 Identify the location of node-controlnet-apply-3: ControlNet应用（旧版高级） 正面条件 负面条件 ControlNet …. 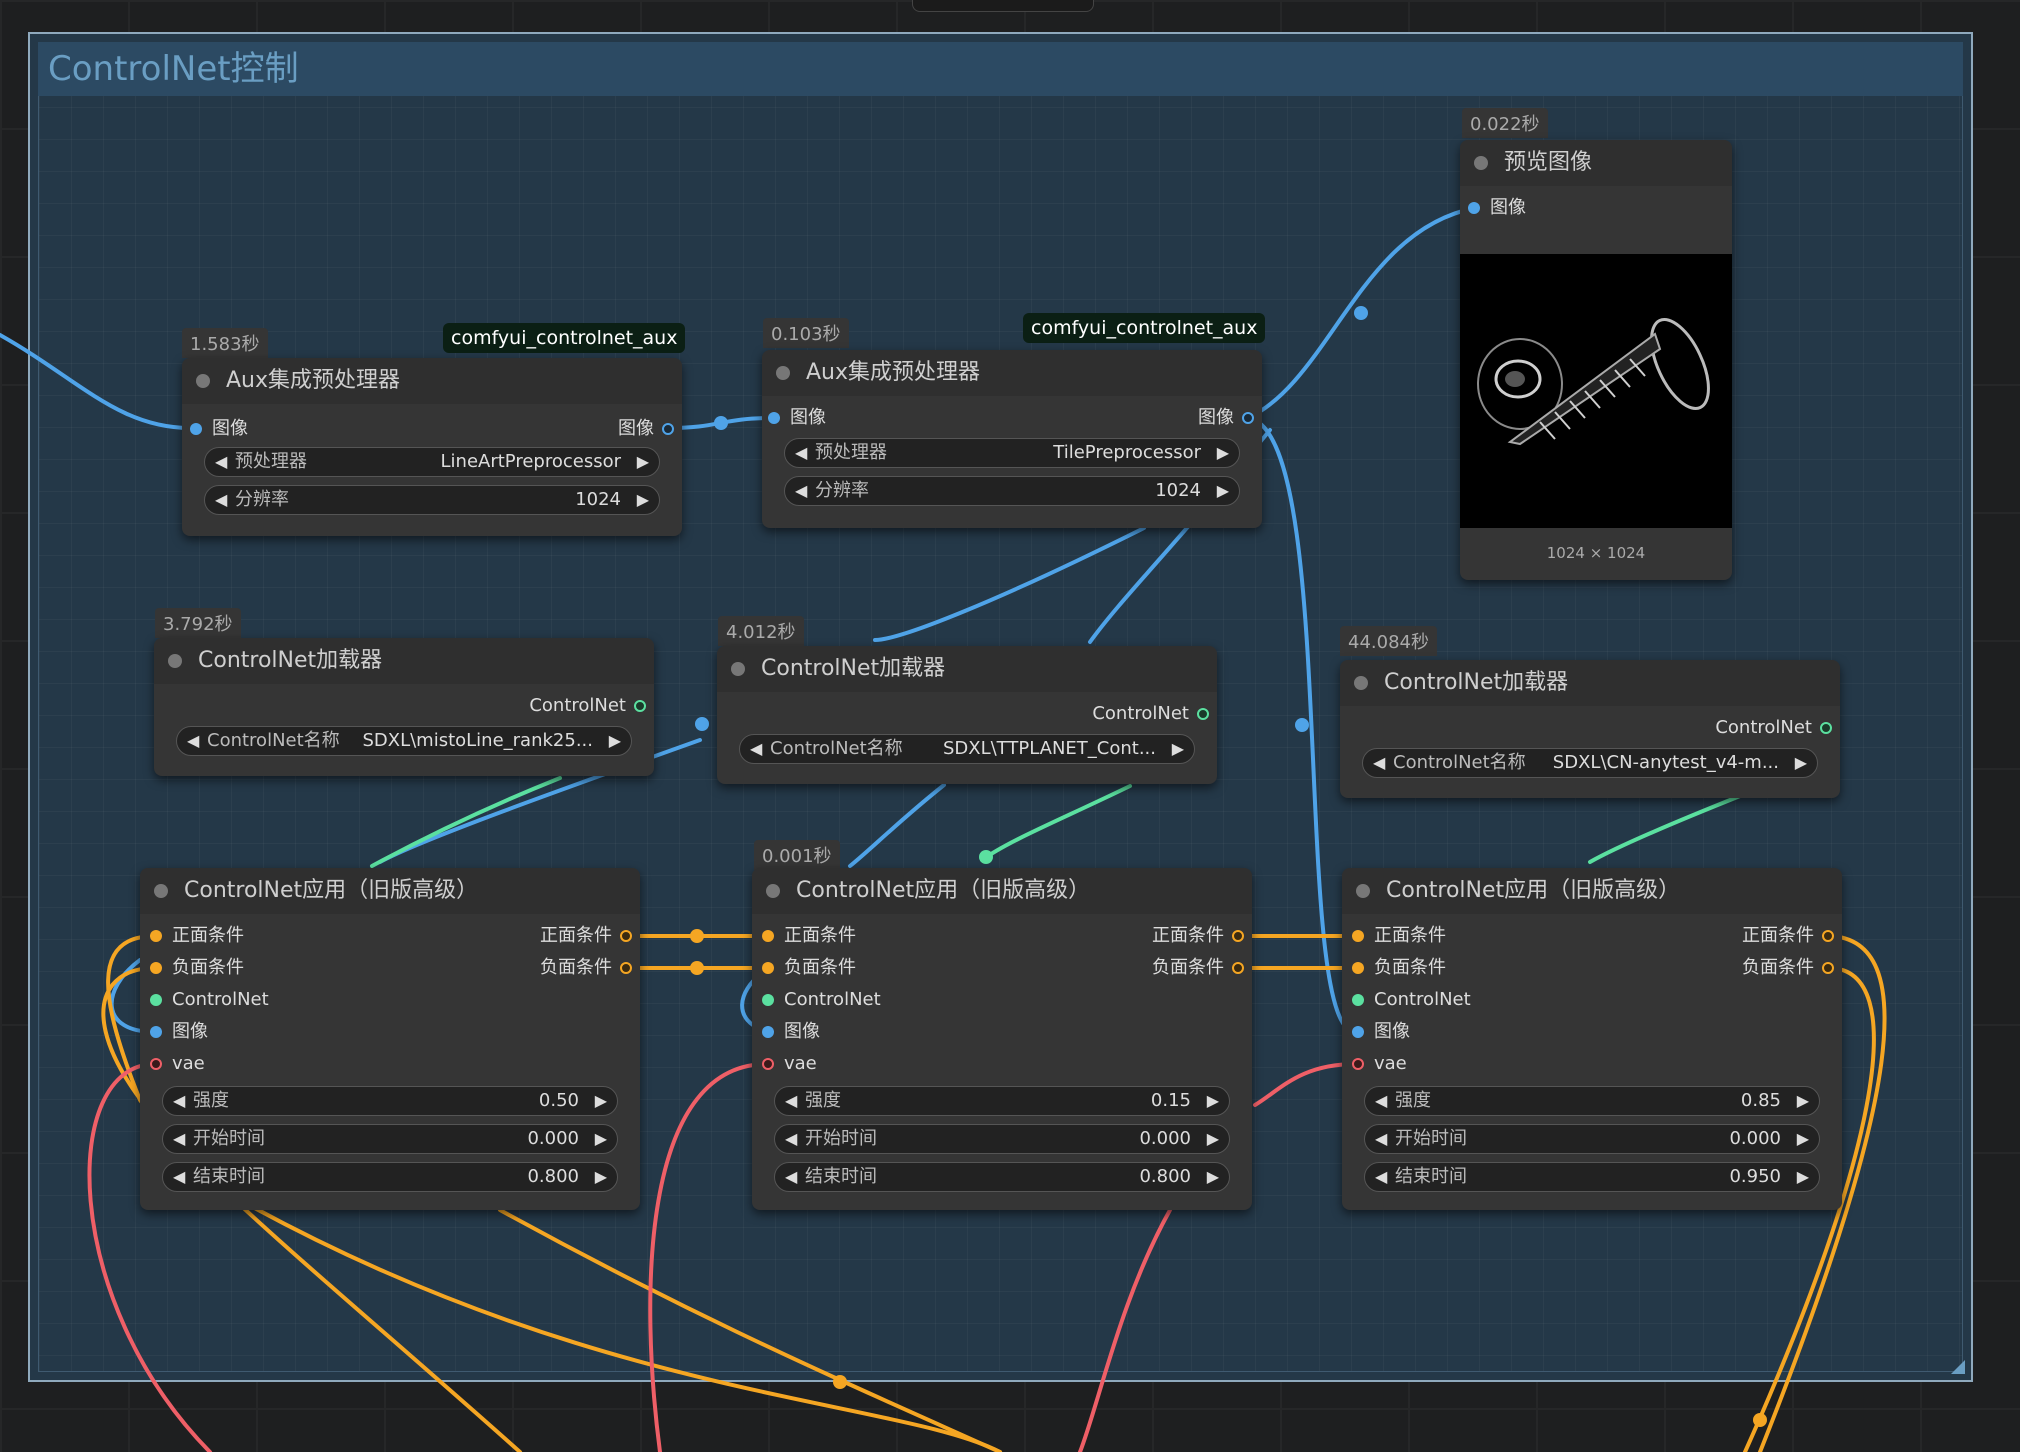
(1592, 1039).